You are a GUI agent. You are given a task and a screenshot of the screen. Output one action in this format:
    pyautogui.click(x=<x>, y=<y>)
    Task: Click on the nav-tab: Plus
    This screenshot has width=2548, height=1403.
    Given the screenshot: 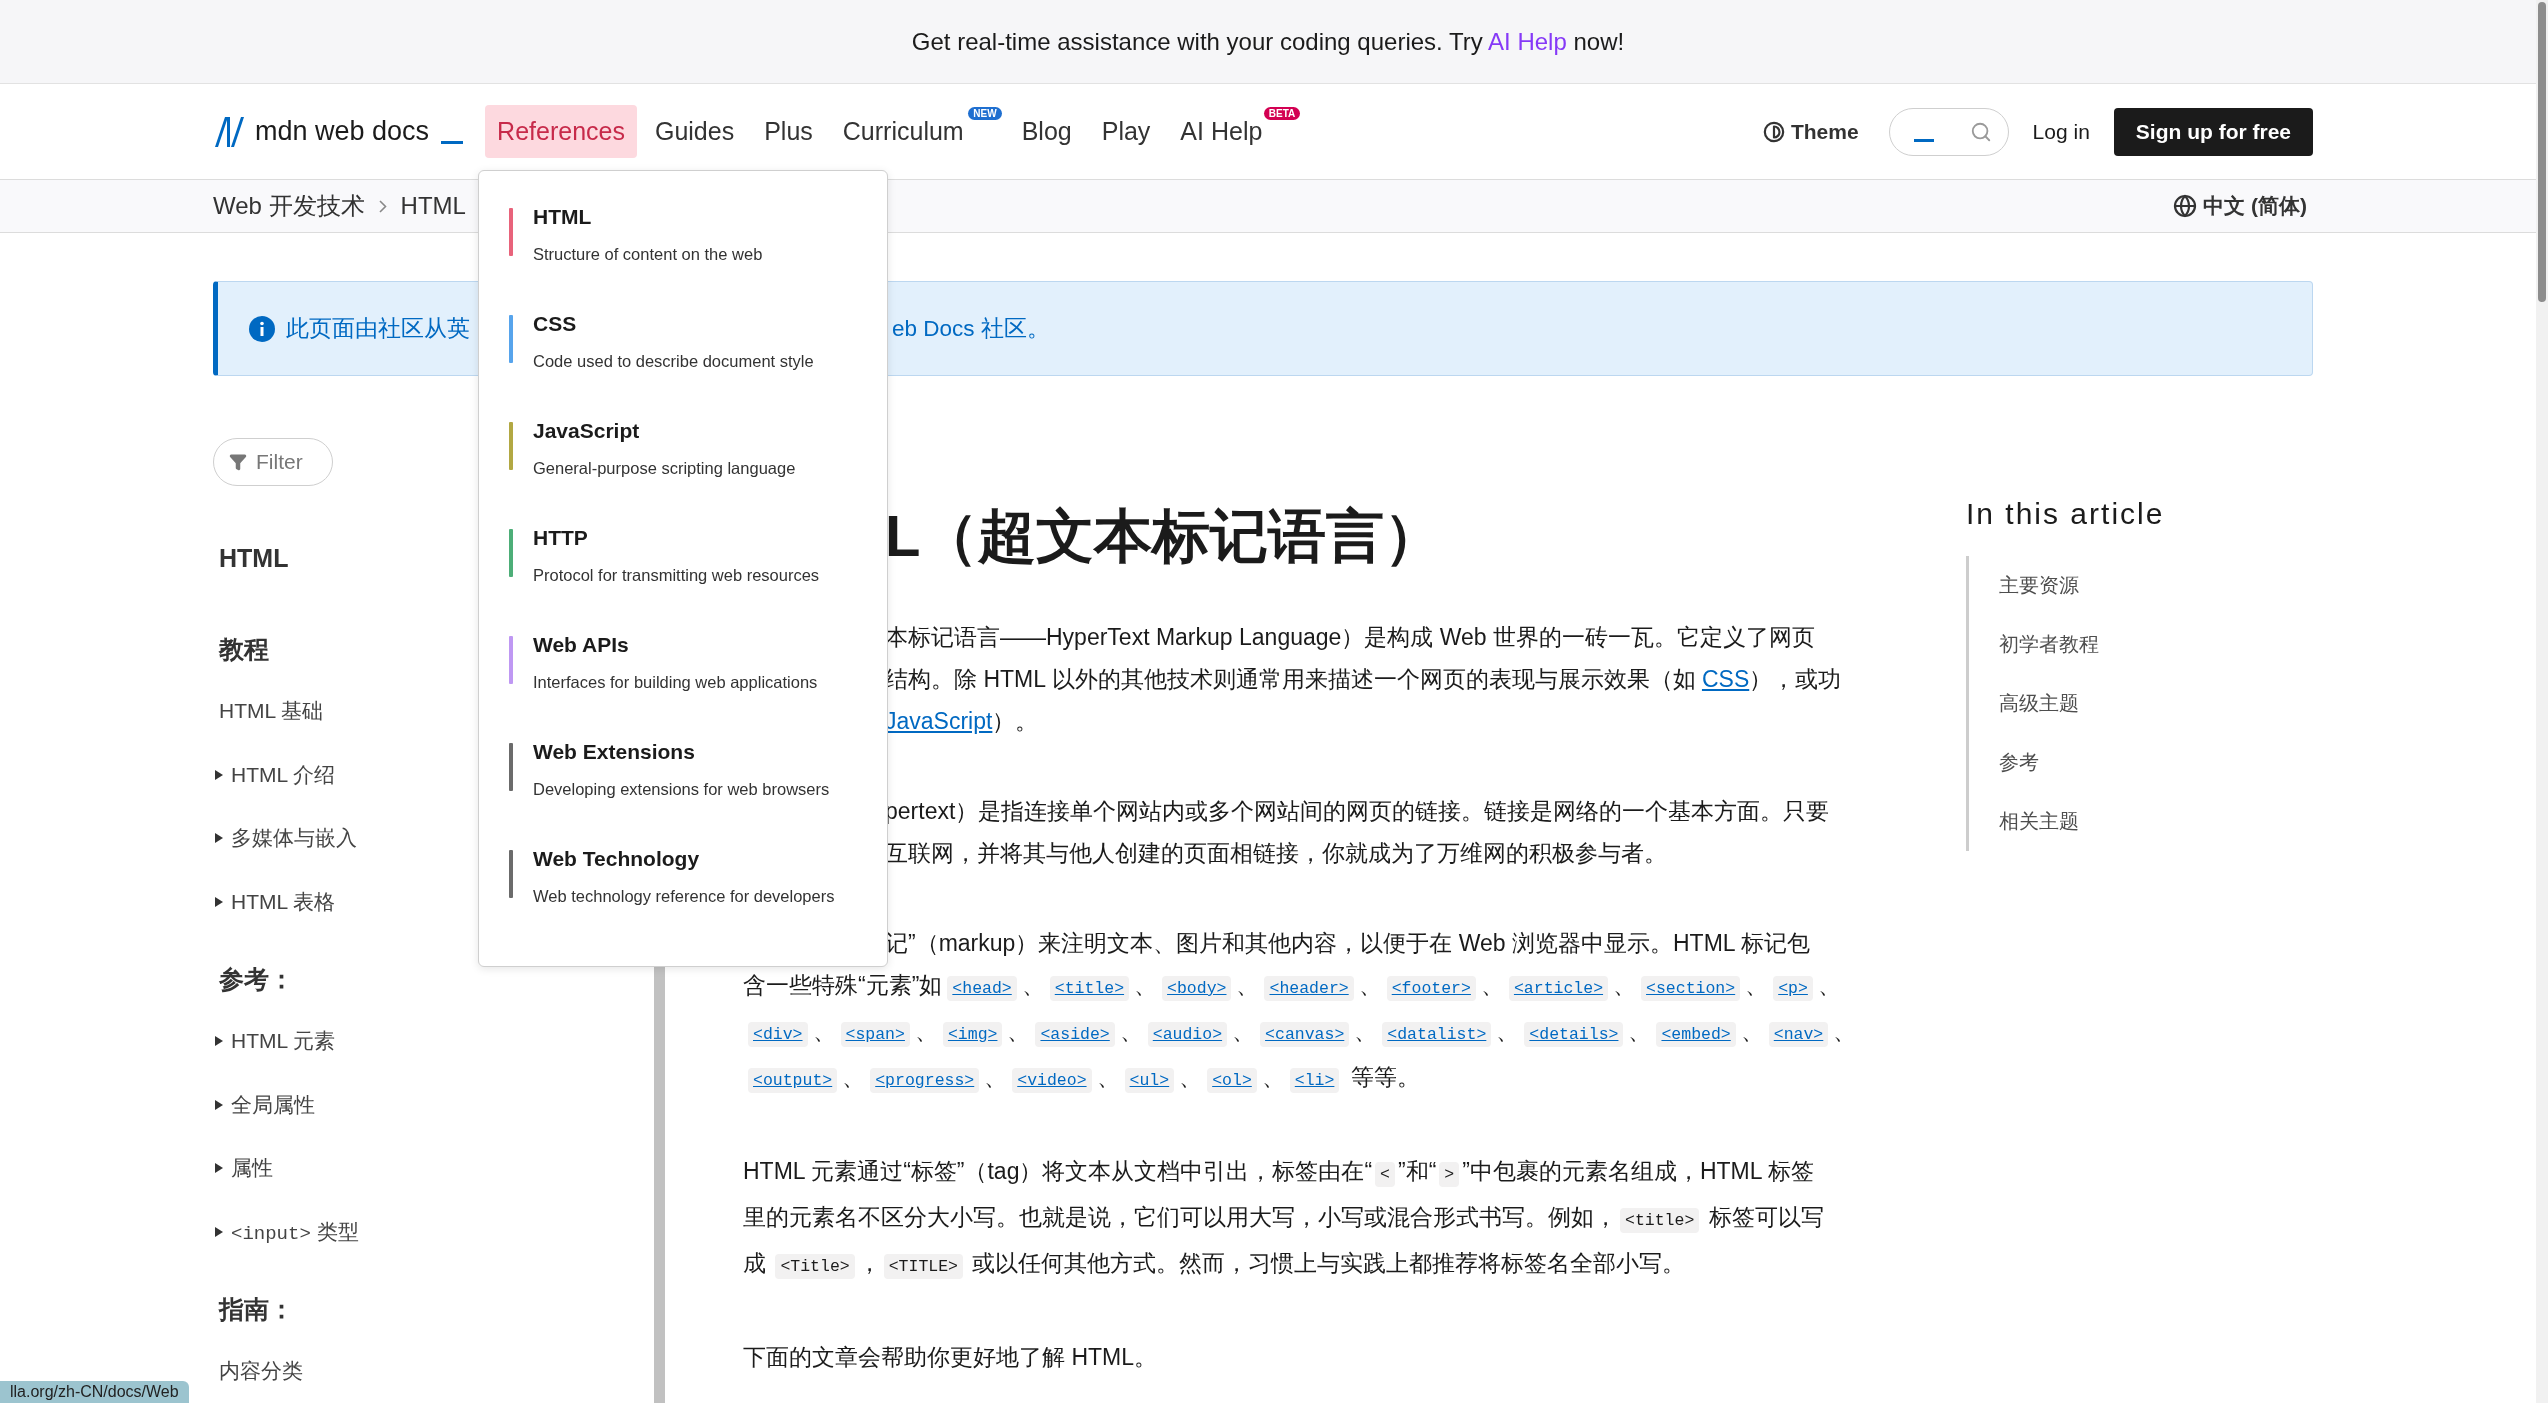 What is the action you would take?
    pyautogui.click(x=788, y=131)
    